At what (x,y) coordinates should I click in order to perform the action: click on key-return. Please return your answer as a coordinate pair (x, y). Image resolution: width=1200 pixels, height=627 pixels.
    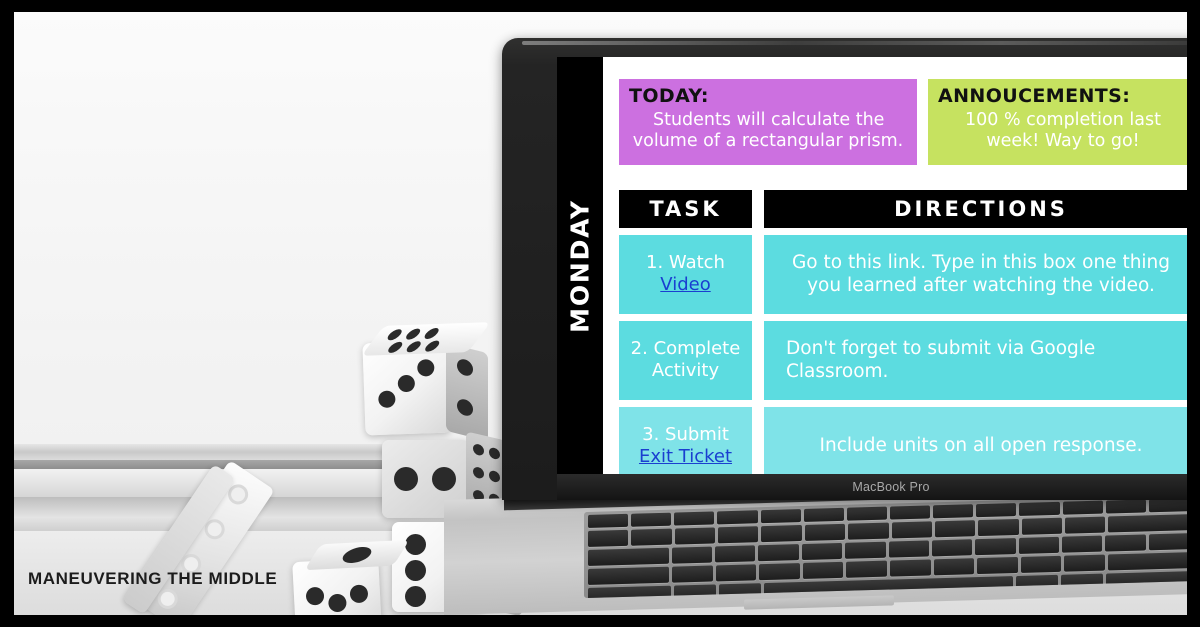
    Looking at the image, I should click on (1147, 561).